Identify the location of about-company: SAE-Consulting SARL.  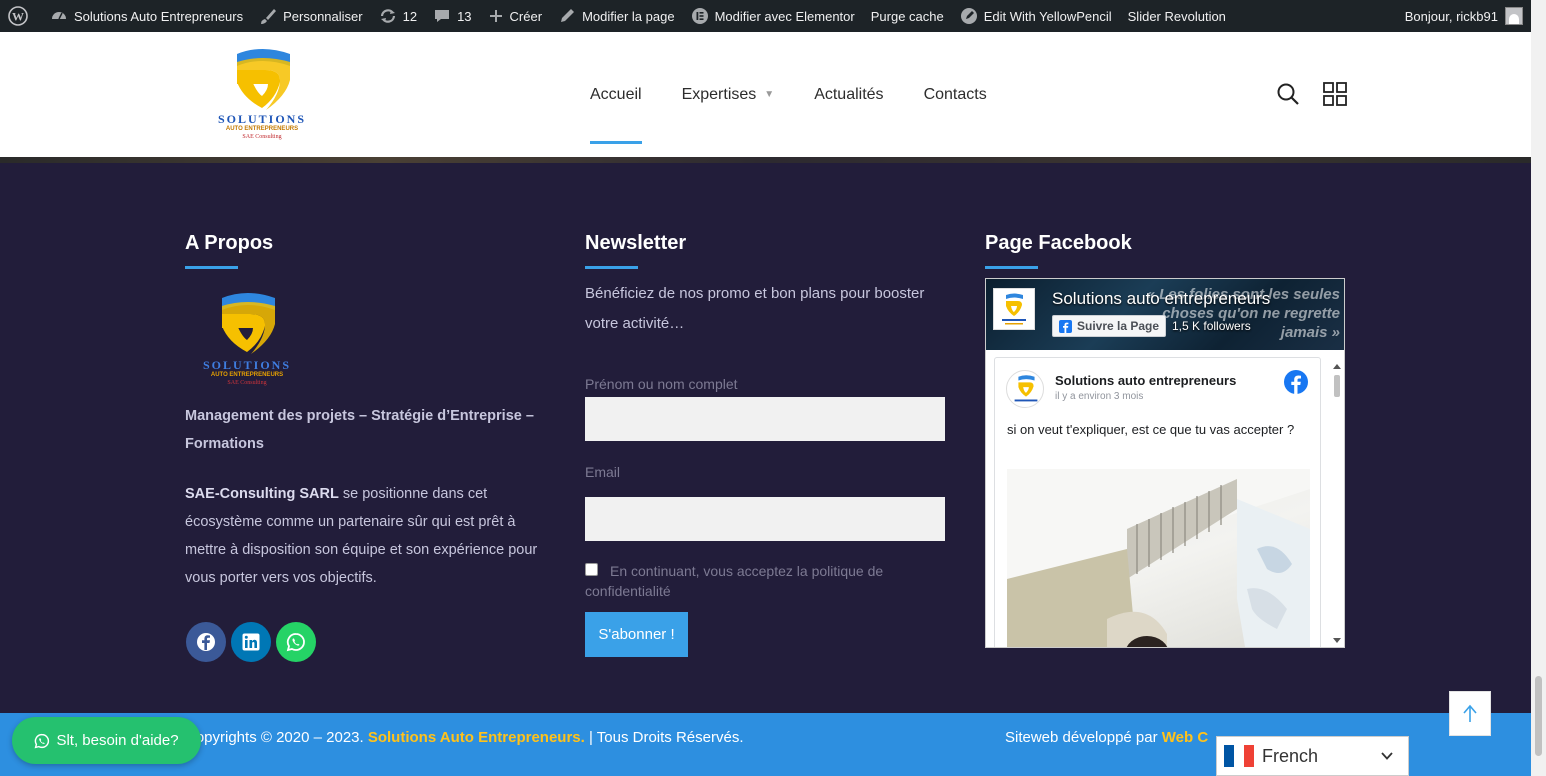
(262, 494).